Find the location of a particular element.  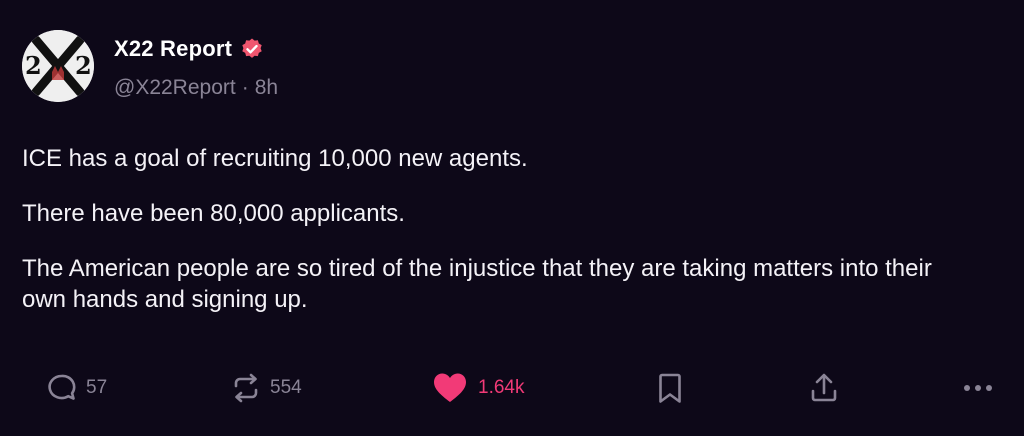

more-icon is located at coordinates (978, 388).